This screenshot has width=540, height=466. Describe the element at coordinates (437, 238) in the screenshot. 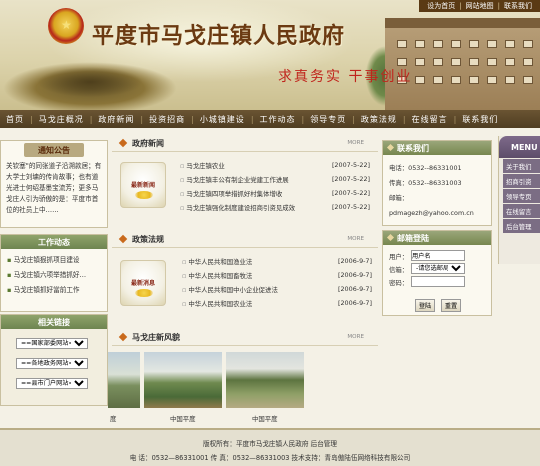

I see `mail-login-title: 邮箱登陆` at that location.